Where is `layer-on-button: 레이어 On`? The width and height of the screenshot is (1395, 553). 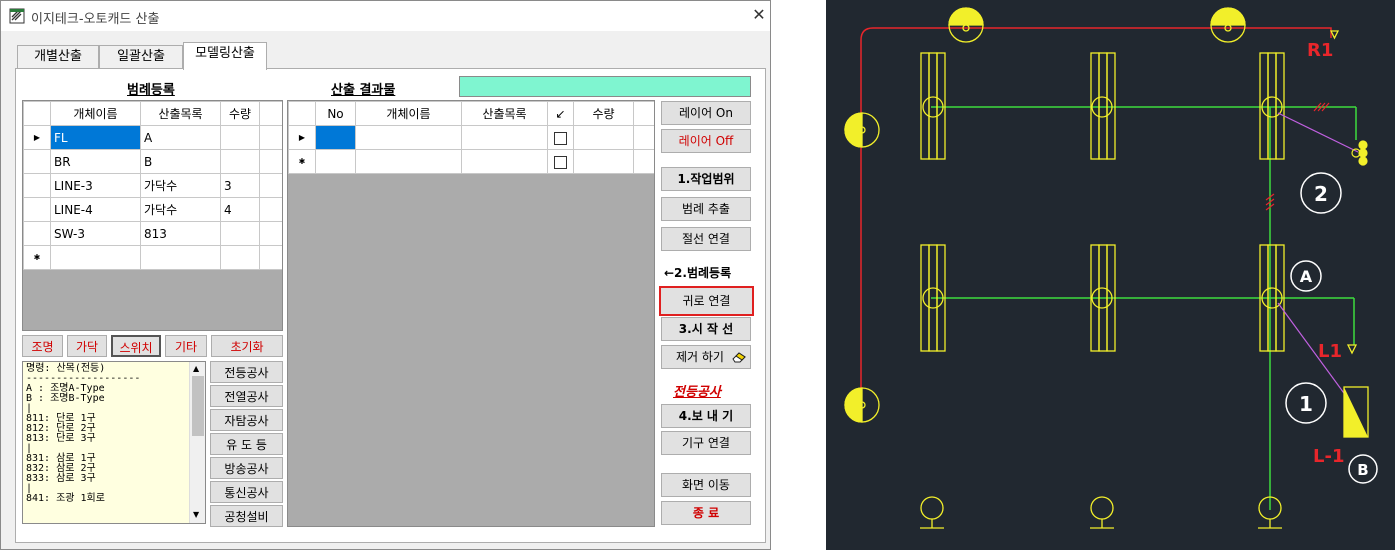
layer-on-button: 레이어 On is located at coordinates (706, 113).